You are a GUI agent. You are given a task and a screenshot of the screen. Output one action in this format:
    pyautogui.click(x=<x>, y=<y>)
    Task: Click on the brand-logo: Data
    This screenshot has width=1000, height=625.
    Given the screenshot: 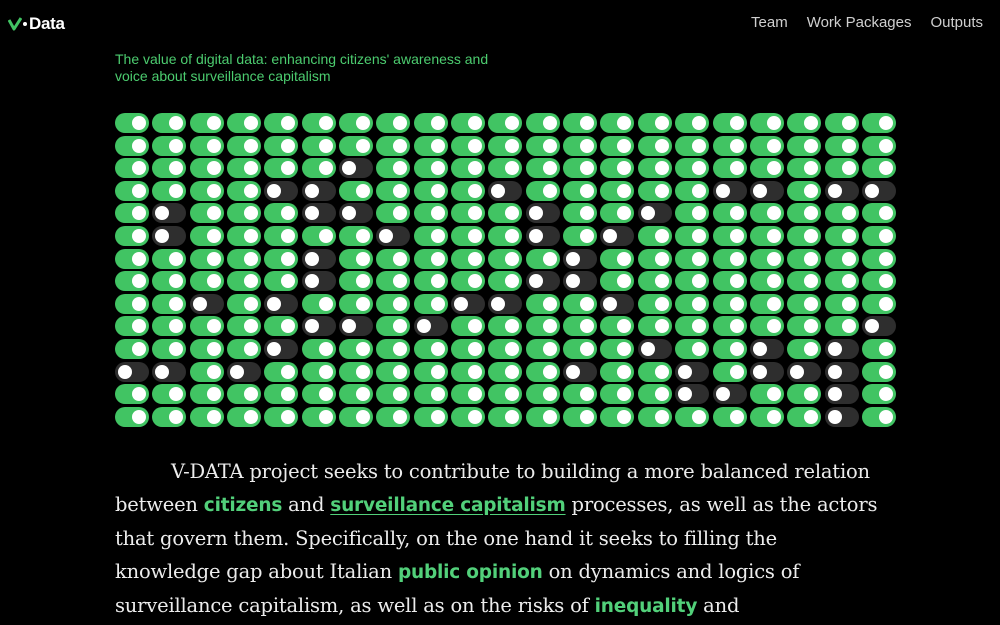 What is the action you would take?
    pyautogui.click(x=36, y=24)
    